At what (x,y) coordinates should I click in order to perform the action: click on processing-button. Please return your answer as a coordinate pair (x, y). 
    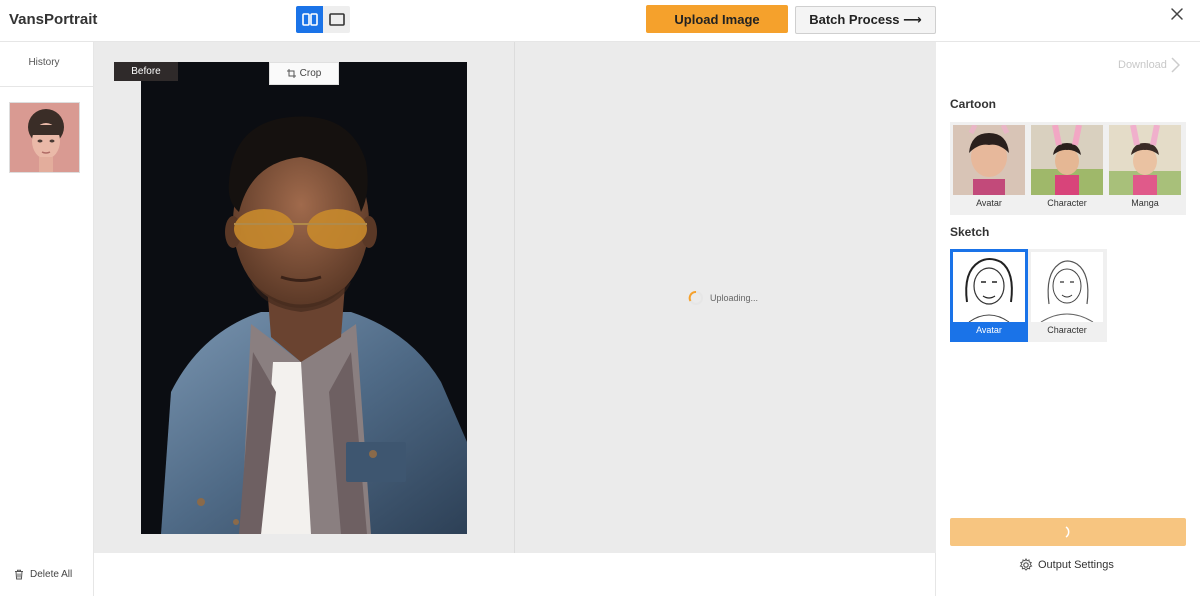
    Looking at the image, I should click on (1068, 532).